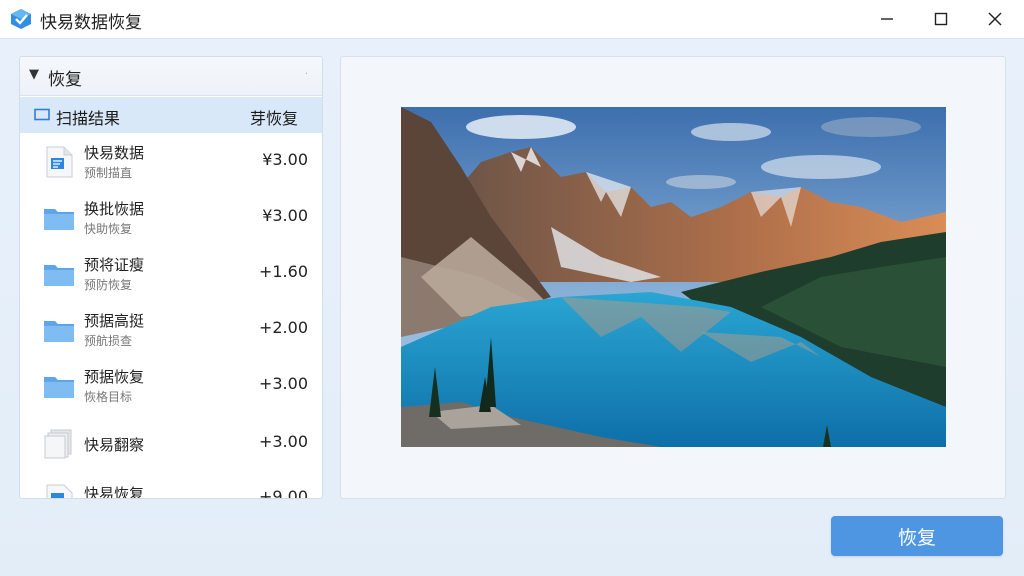  I want to click on item-sub: 快助恢复, so click(108, 229).